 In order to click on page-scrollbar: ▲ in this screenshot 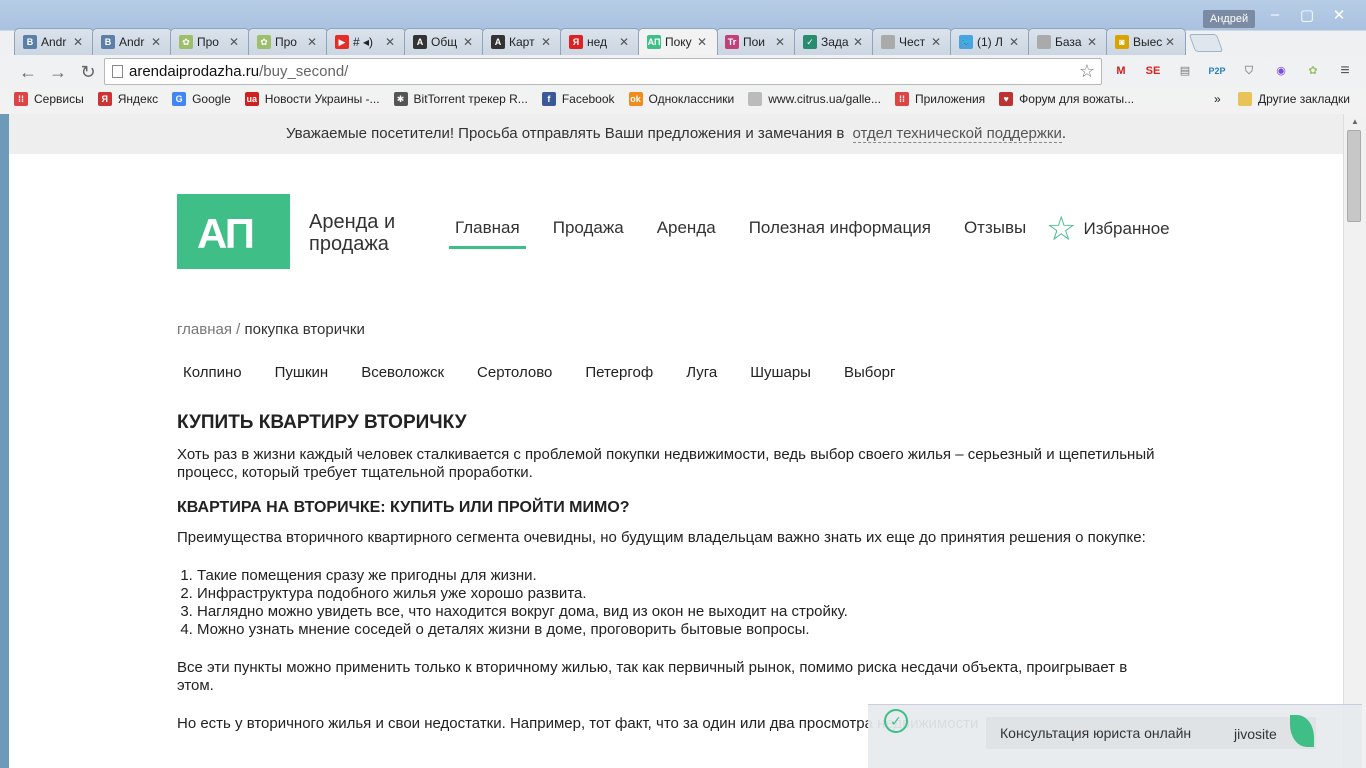, I will do `click(1354, 441)`.